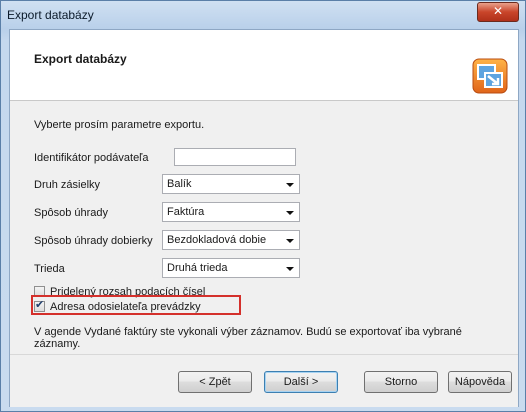 This screenshot has width=526, height=412. I want to click on shipment-type-select: Balík, so click(231, 184).